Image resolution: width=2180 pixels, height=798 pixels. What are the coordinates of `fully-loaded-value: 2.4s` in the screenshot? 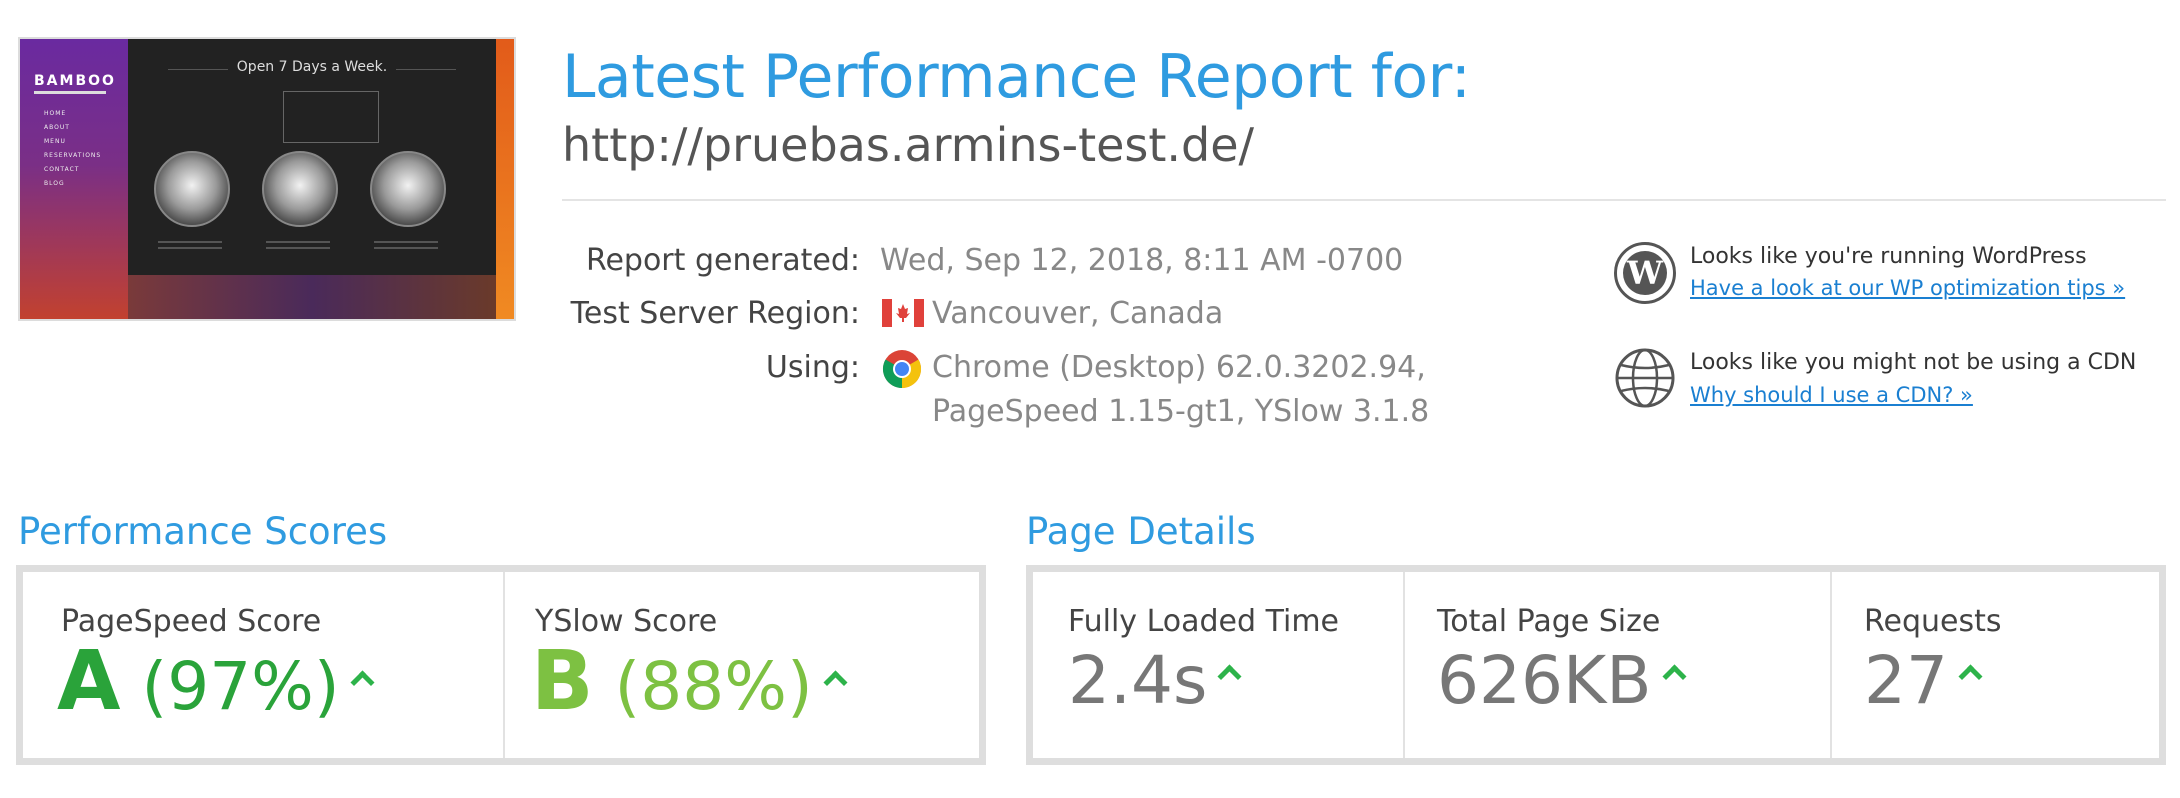 It's located at (1155, 680).